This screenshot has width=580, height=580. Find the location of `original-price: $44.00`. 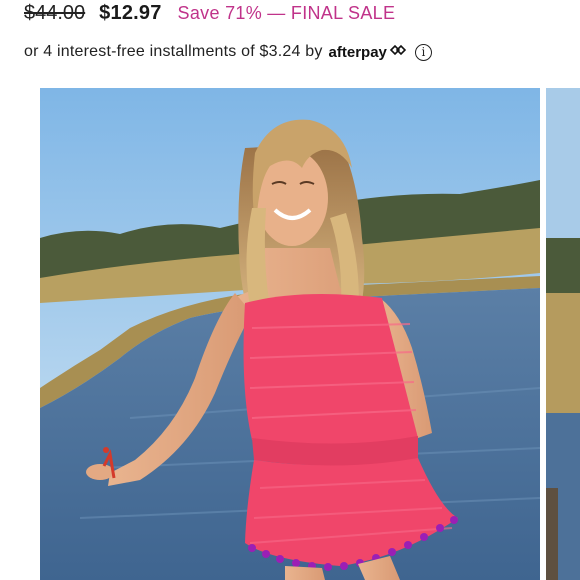

original-price: $44.00 is located at coordinates (55, 13).